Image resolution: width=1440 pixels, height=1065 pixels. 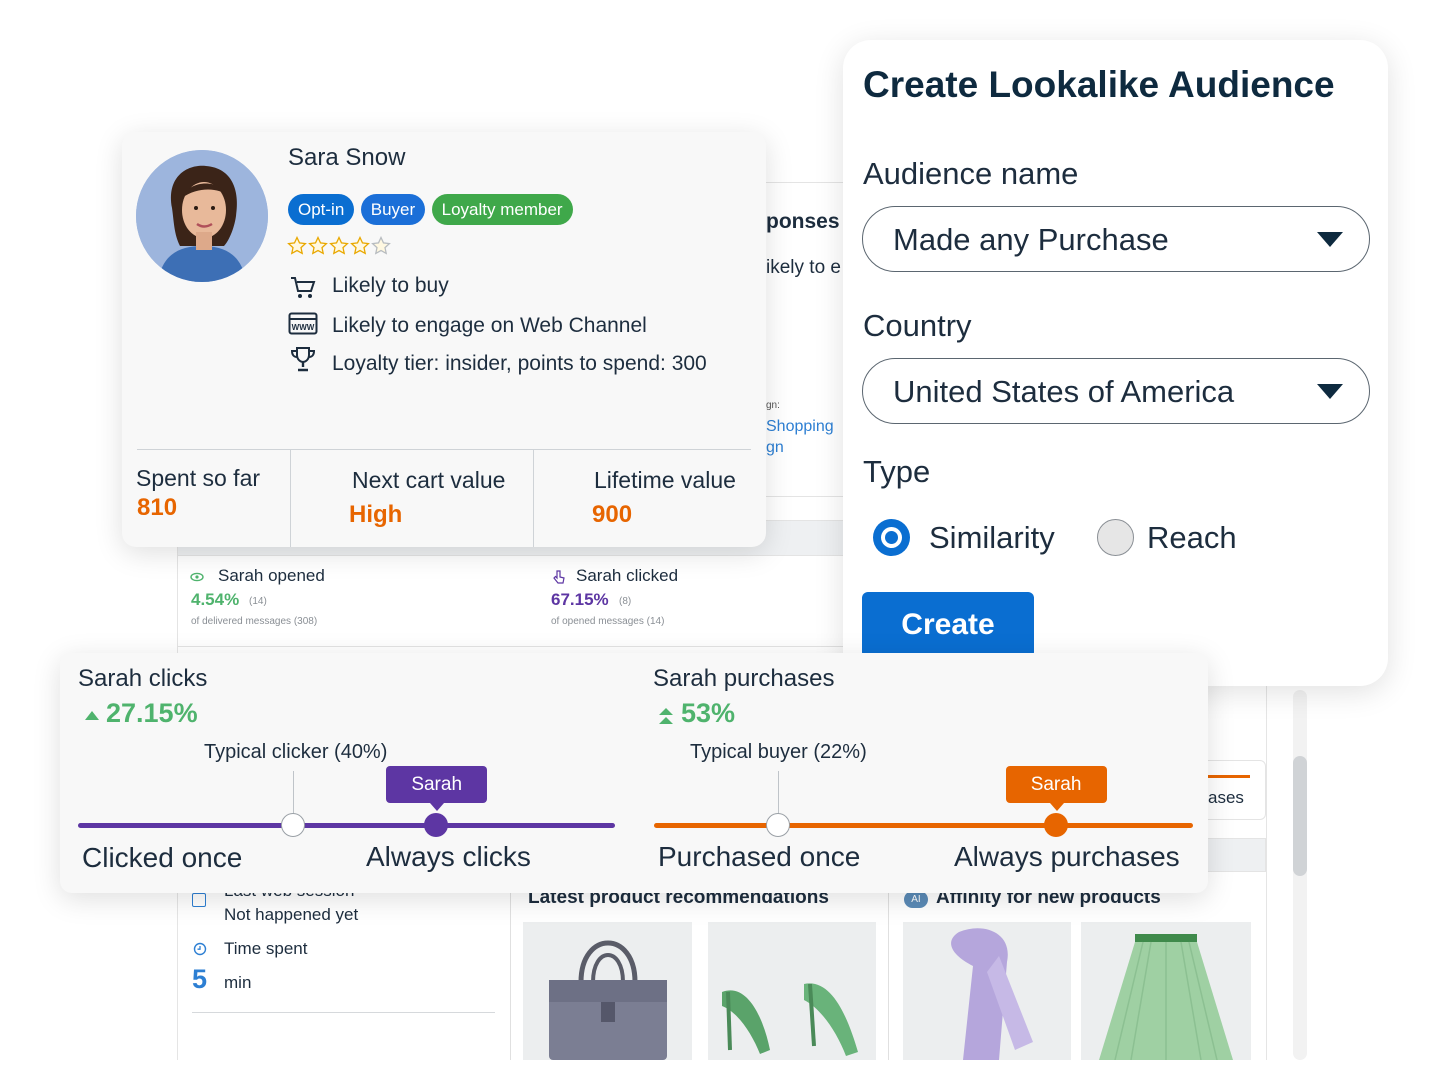 I want to click on web-session-value: Not happened yet, so click(x=291, y=914).